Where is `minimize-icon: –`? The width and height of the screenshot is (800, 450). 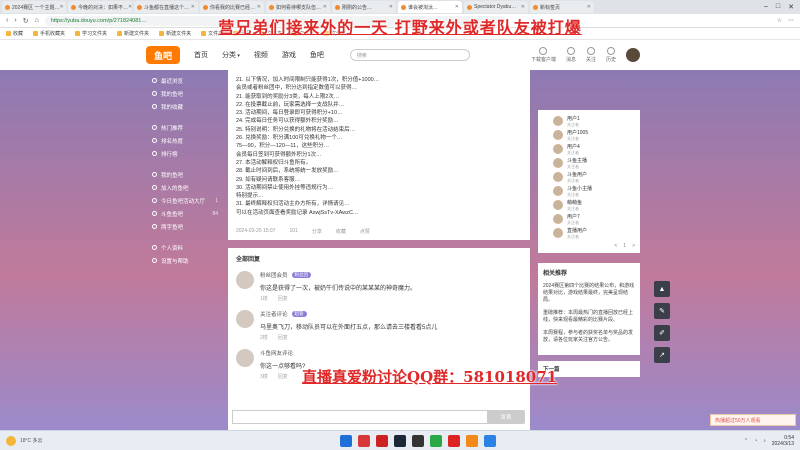
minimize-icon: – is located at coordinates (766, 7).